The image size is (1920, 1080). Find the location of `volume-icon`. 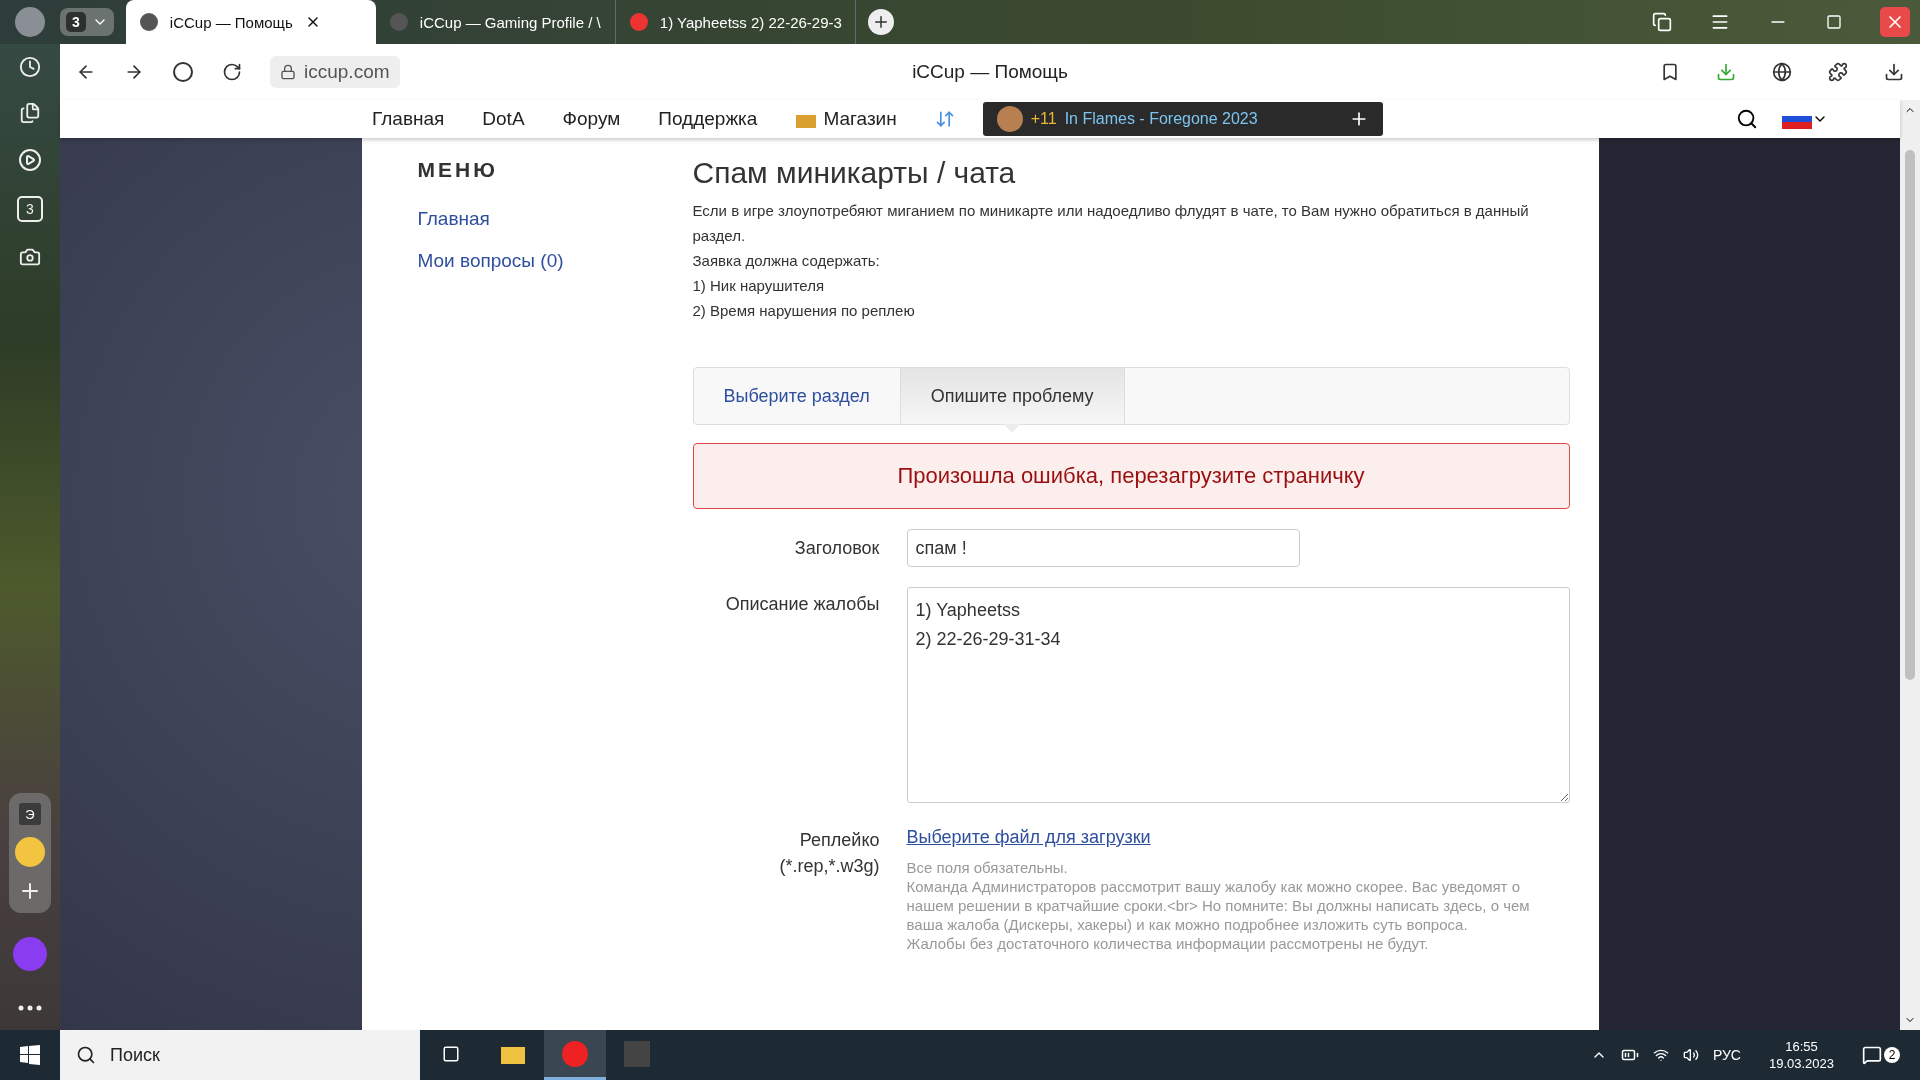

volume-icon is located at coordinates (1690, 1055).